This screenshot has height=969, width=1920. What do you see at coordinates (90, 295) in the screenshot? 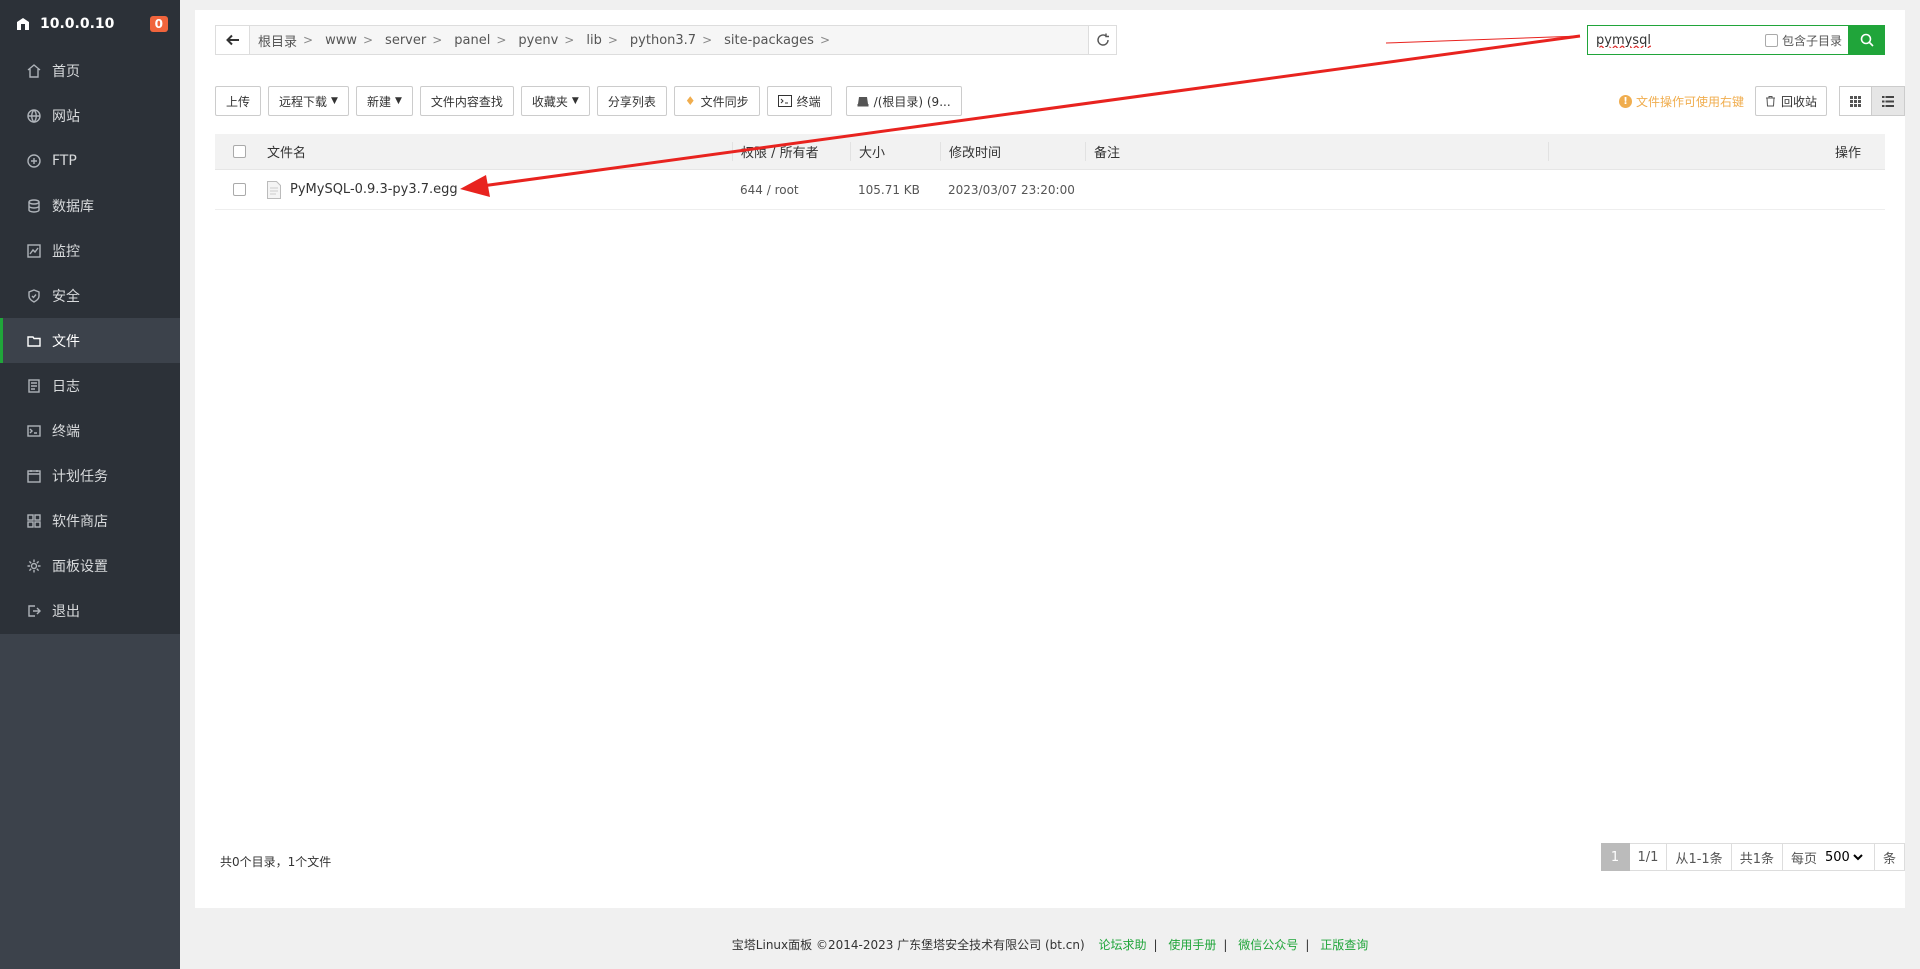
I see `sidebar-item-security: 安全` at bounding box center [90, 295].